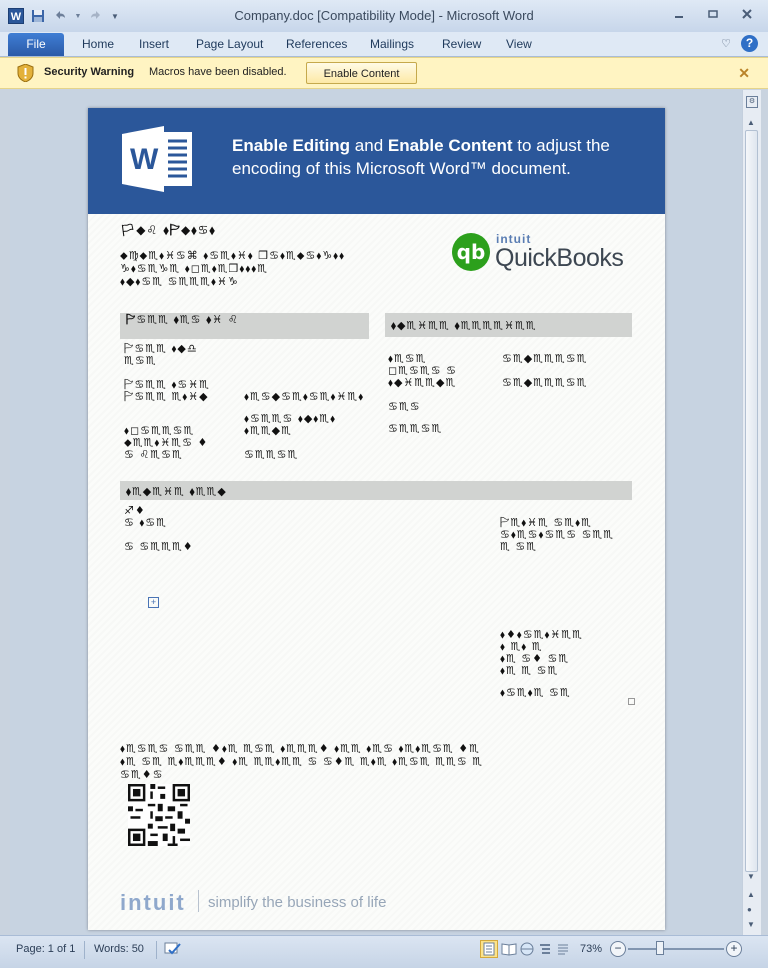 The width and height of the screenshot is (768, 968). I want to click on status-bar: Page: 1 of 1 Words: 50 73% − +, so click(384, 951).